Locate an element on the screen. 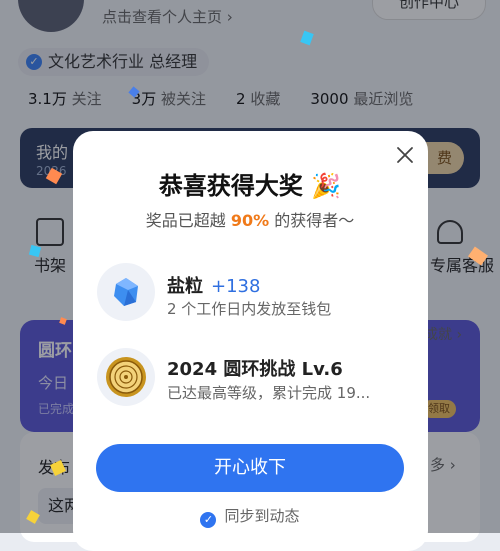  modal-title: 恭喜获得大奖 🎉 is located at coordinates (250, 183).